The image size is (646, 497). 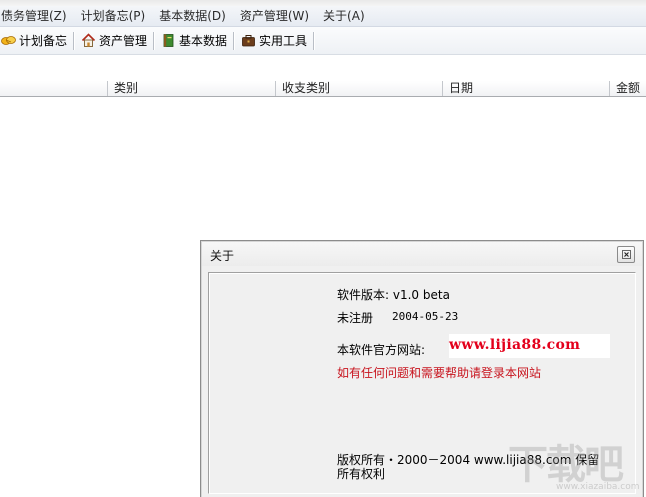 I want to click on official-site-label: 本软件官方网站:, so click(x=381, y=350).